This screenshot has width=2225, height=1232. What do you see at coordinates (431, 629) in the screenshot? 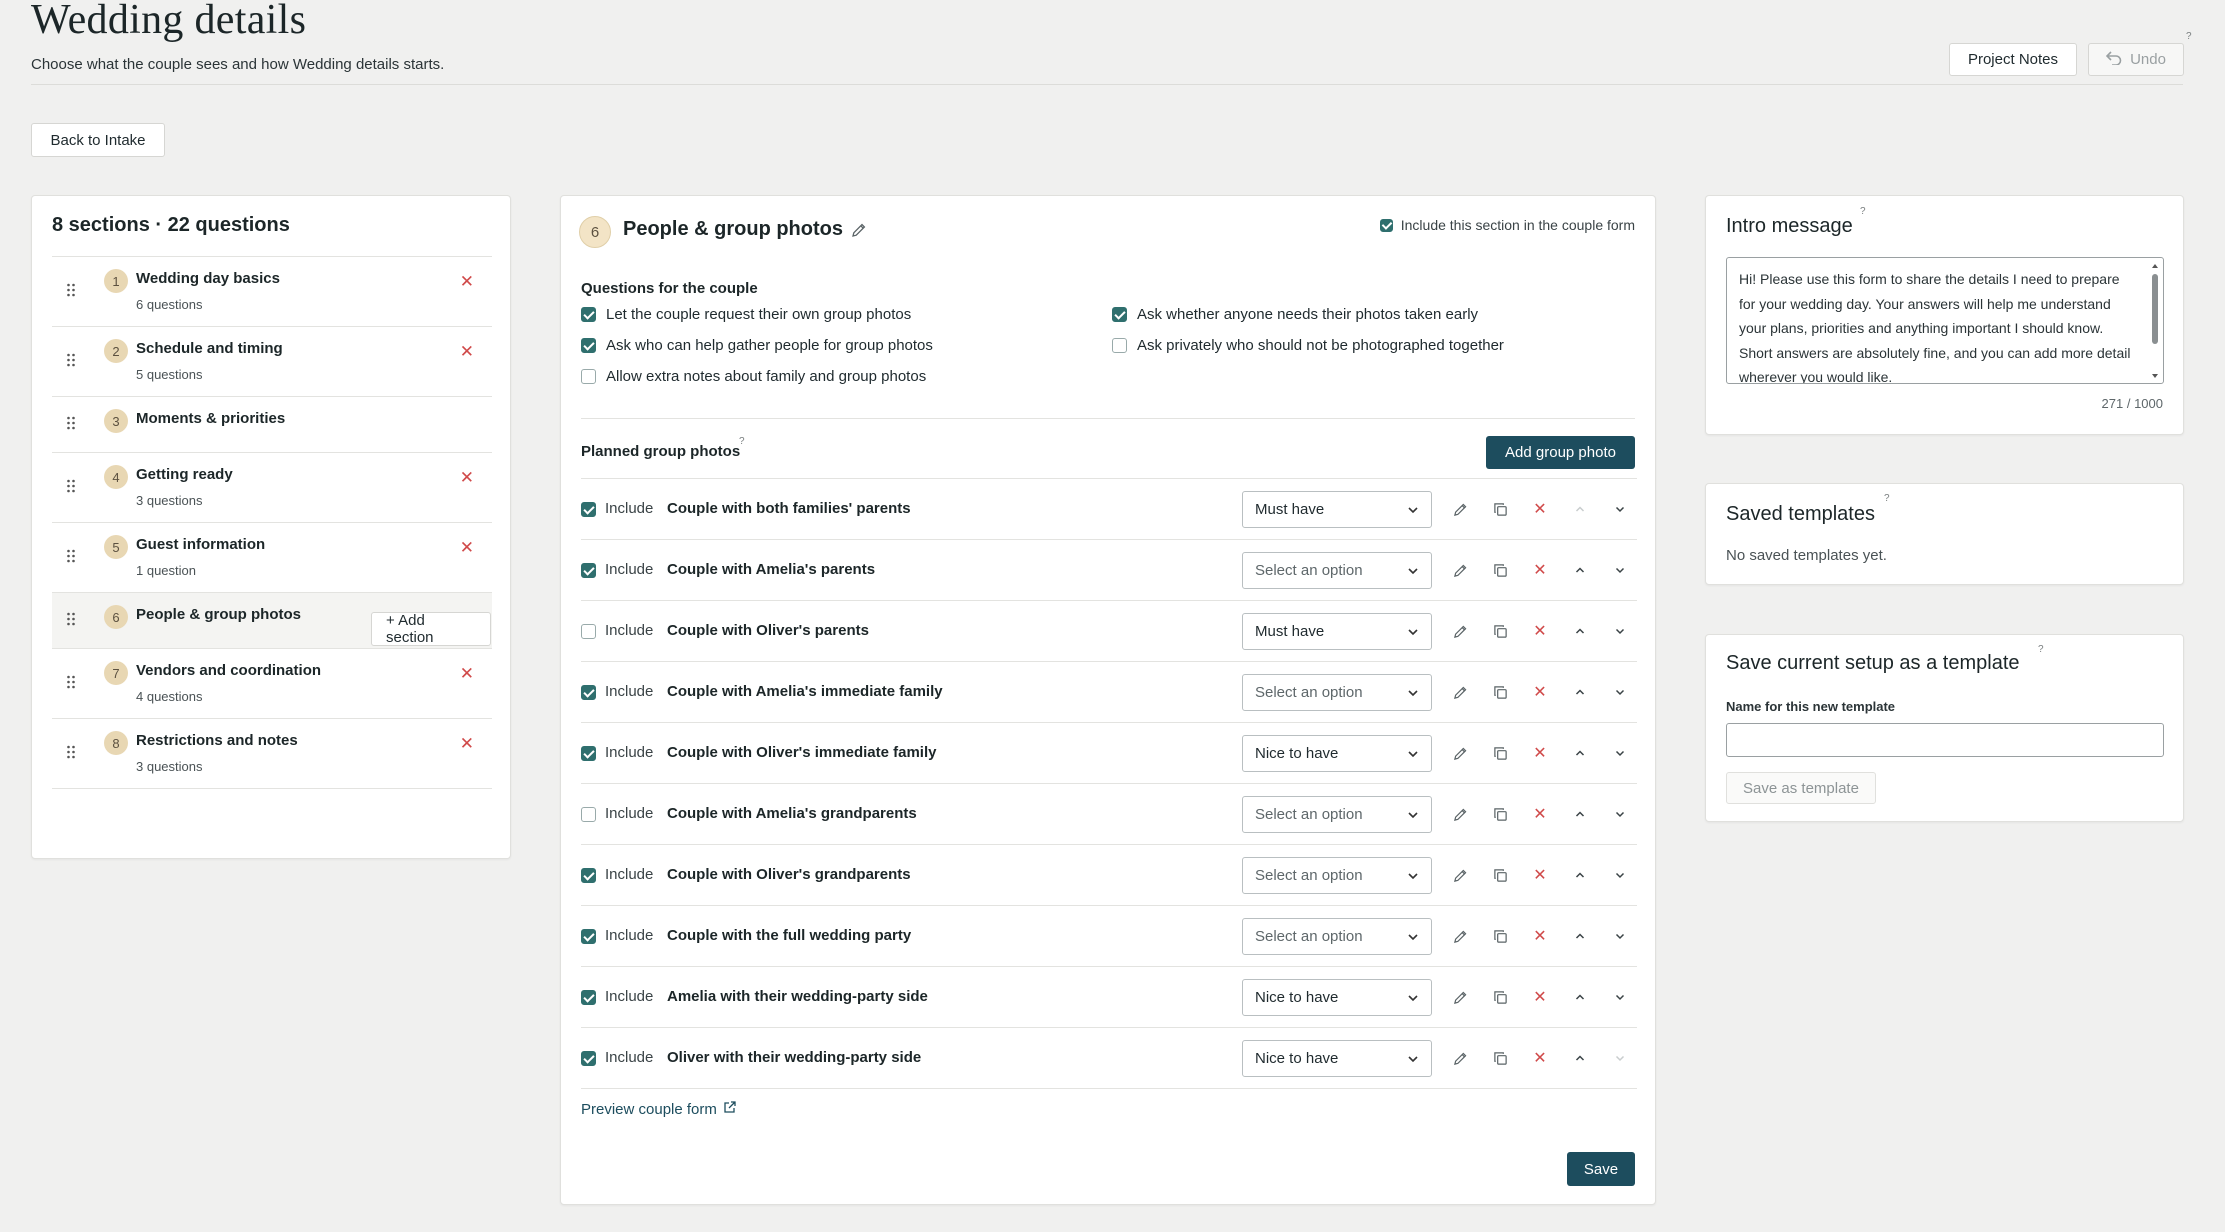
I see `add-section-button: + Add section` at bounding box center [431, 629].